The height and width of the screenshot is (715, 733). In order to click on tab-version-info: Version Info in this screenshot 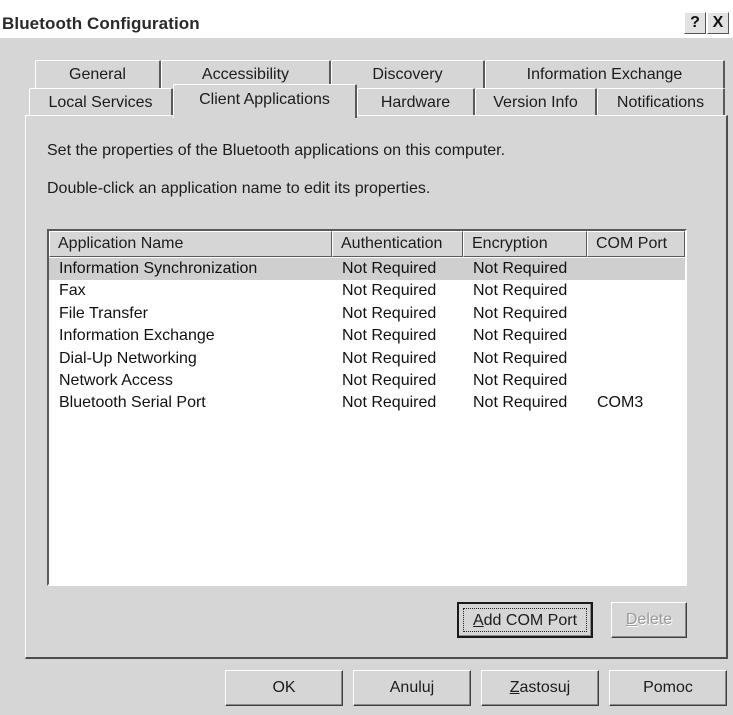, I will do `click(536, 102)`.